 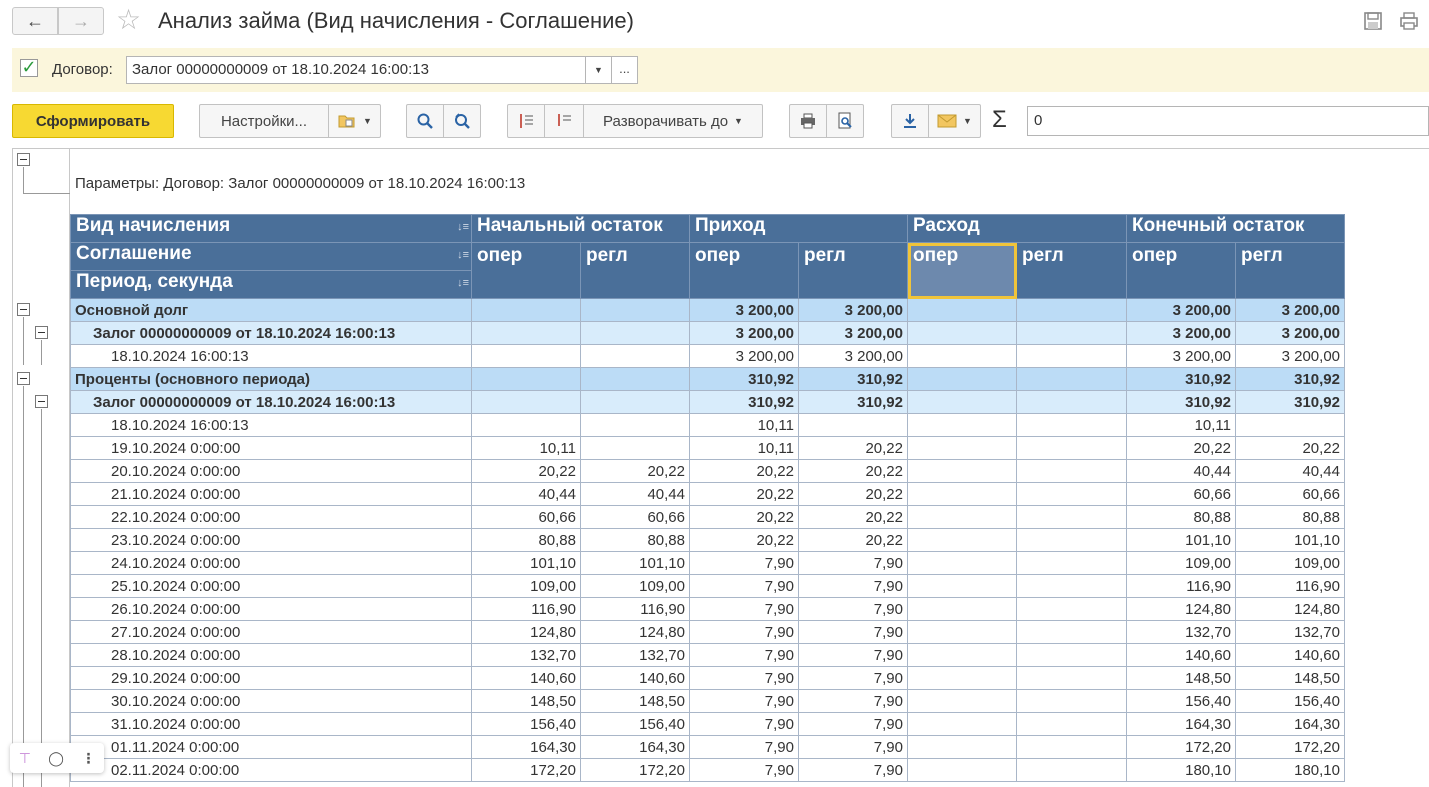 I want to click on back-button: ←, so click(x=35, y=21).